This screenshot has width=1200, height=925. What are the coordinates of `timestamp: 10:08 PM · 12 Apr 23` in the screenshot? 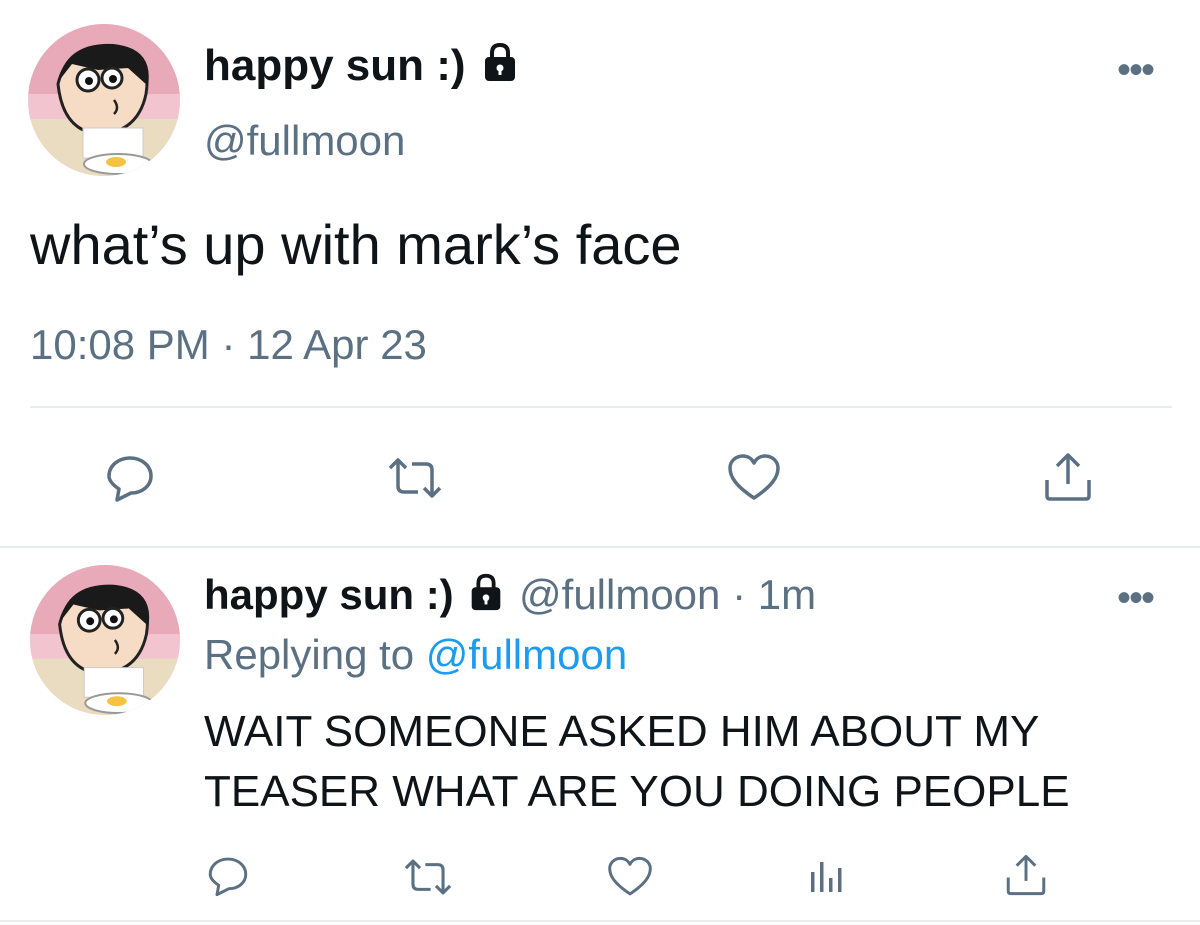 It's located at (228, 345).